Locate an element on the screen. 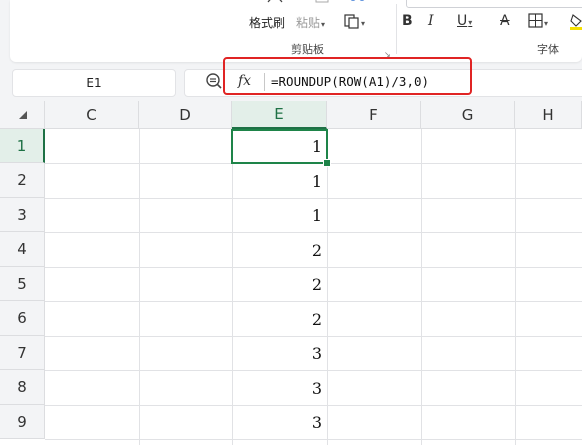  zoom-icon is located at coordinates (214, 81).